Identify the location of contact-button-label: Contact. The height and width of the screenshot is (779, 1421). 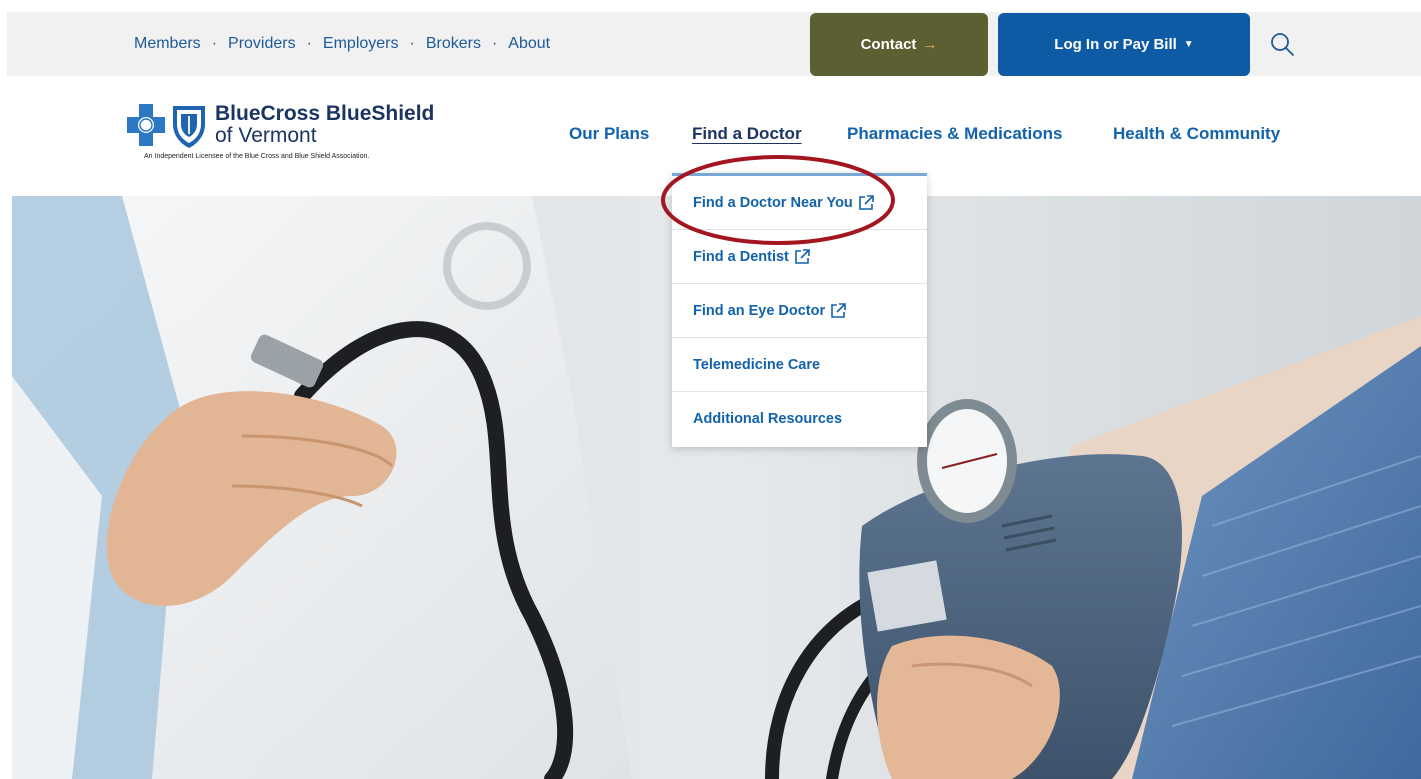
(888, 44).